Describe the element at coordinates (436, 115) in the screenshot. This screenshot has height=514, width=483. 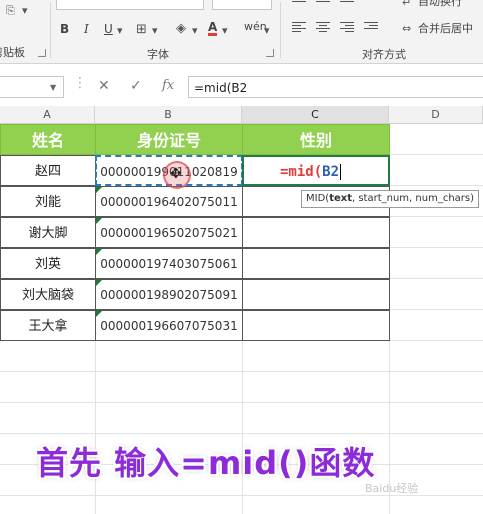
I see `column-header-d: D` at that location.